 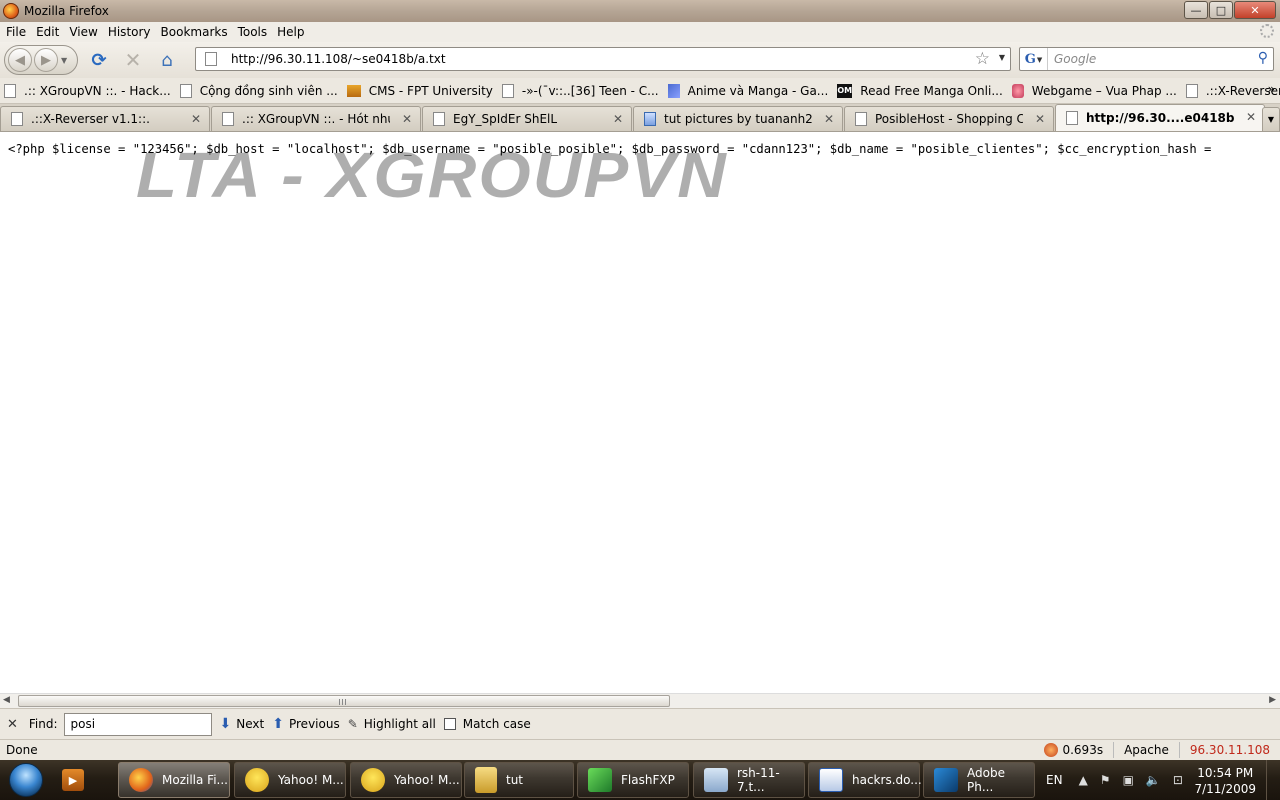 I want to click on find-previous-label: Previous, so click(x=314, y=724).